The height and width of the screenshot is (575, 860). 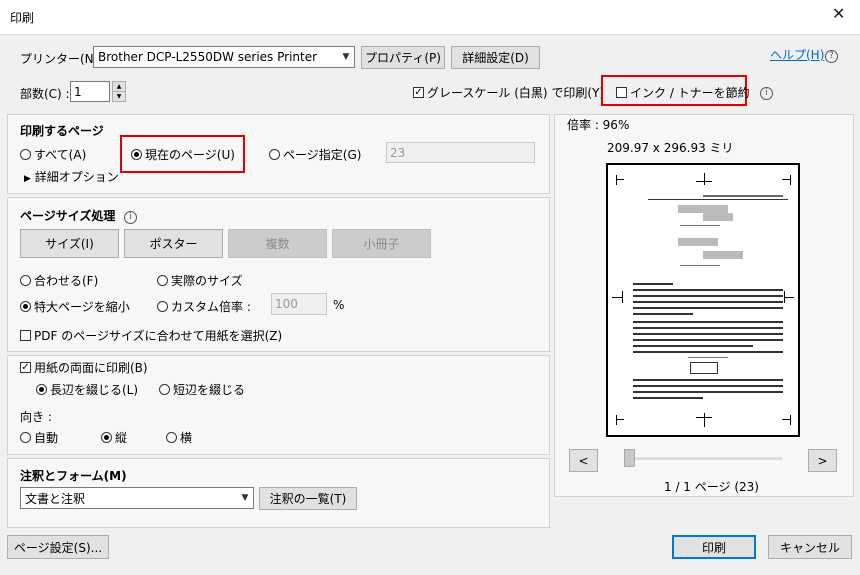 What do you see at coordinates (598, 125) in the screenshot?
I see `preview-scale: 倍率 : 96%` at bounding box center [598, 125].